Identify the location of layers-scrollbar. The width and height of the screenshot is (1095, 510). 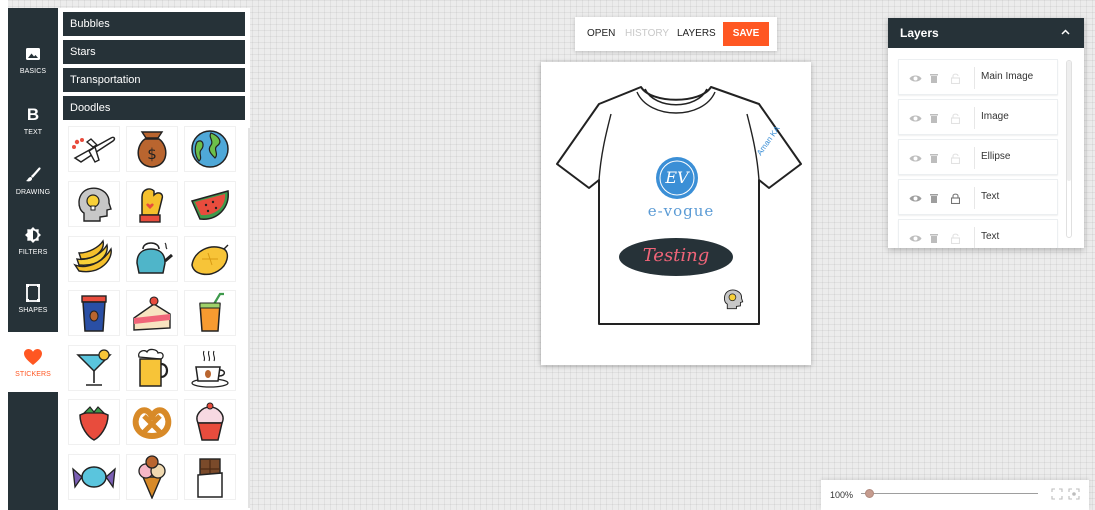
(1069, 149).